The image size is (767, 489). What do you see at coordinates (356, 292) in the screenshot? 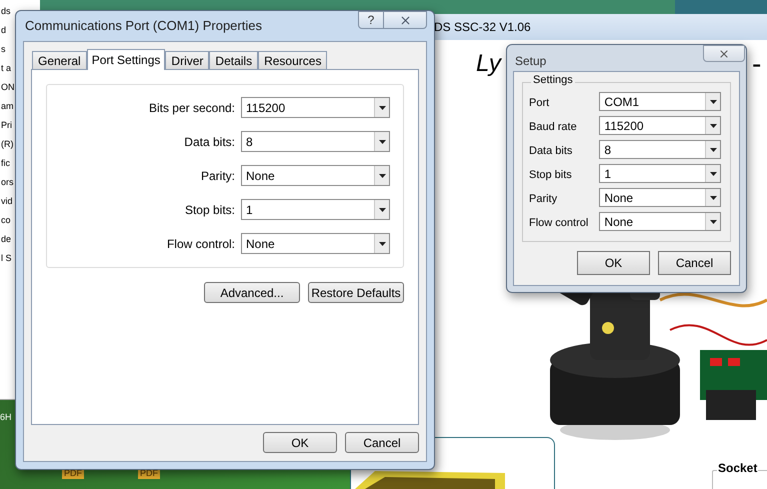
I see `dialog-button: Restore Defaults` at bounding box center [356, 292].